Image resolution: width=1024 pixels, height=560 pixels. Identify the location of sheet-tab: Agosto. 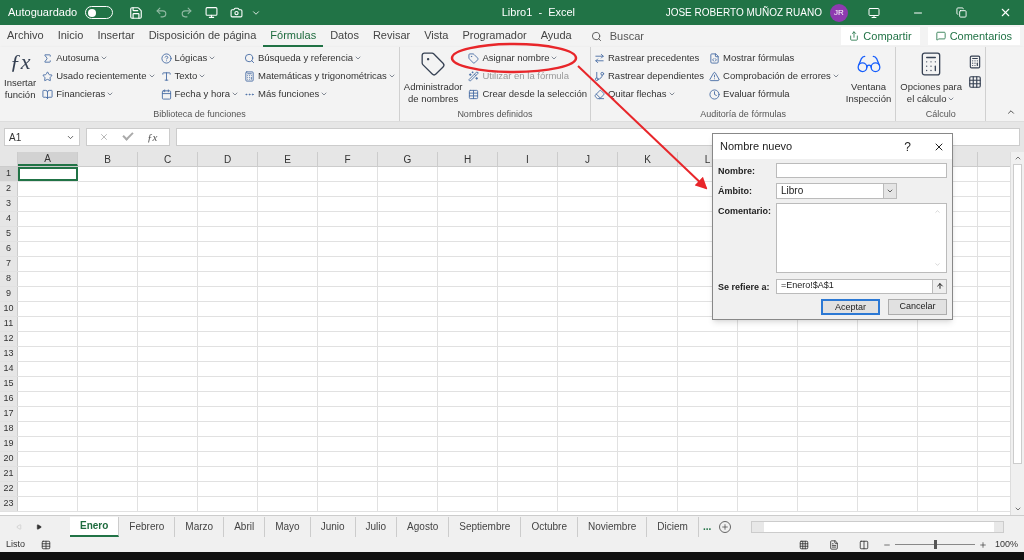
(423, 526).